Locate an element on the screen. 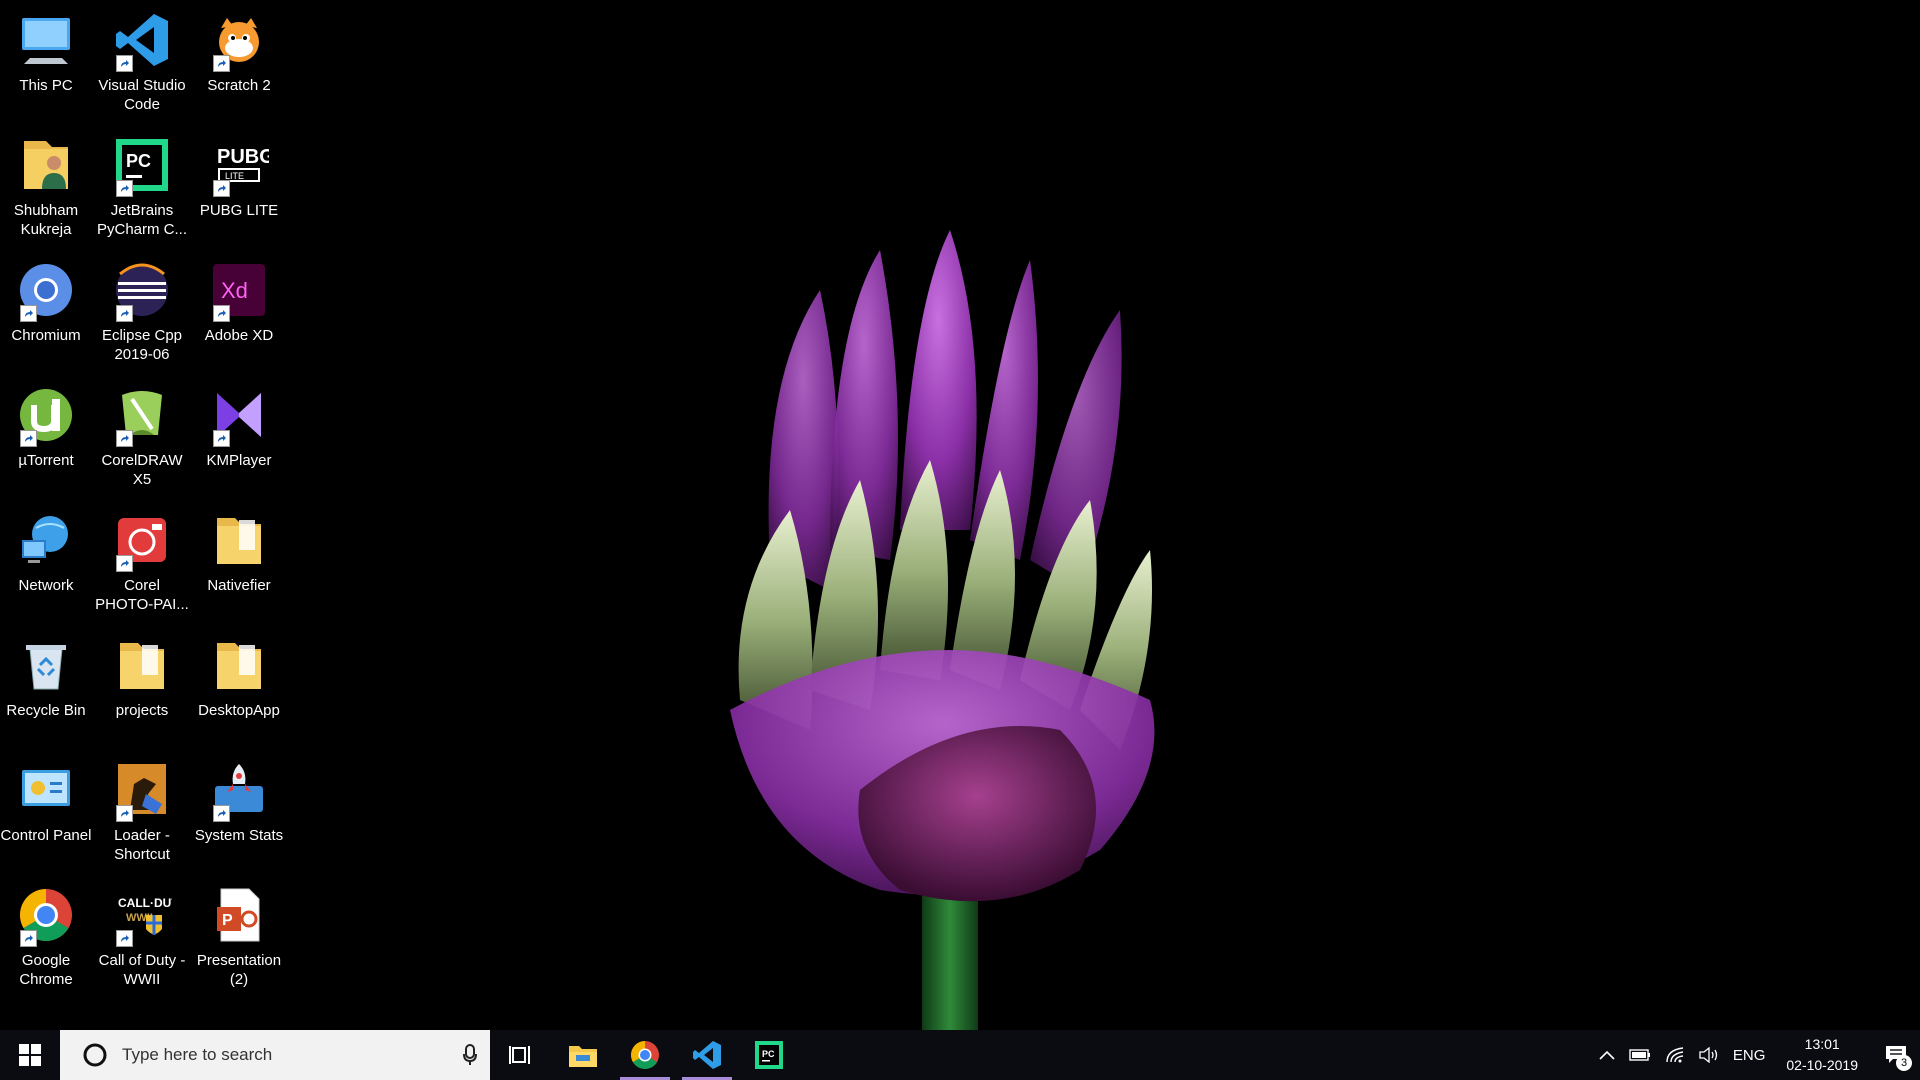 This screenshot has width=1920, height=1080. desktop-icon-label: Eclipse Cpp 2019-06 is located at coordinates (142, 345).